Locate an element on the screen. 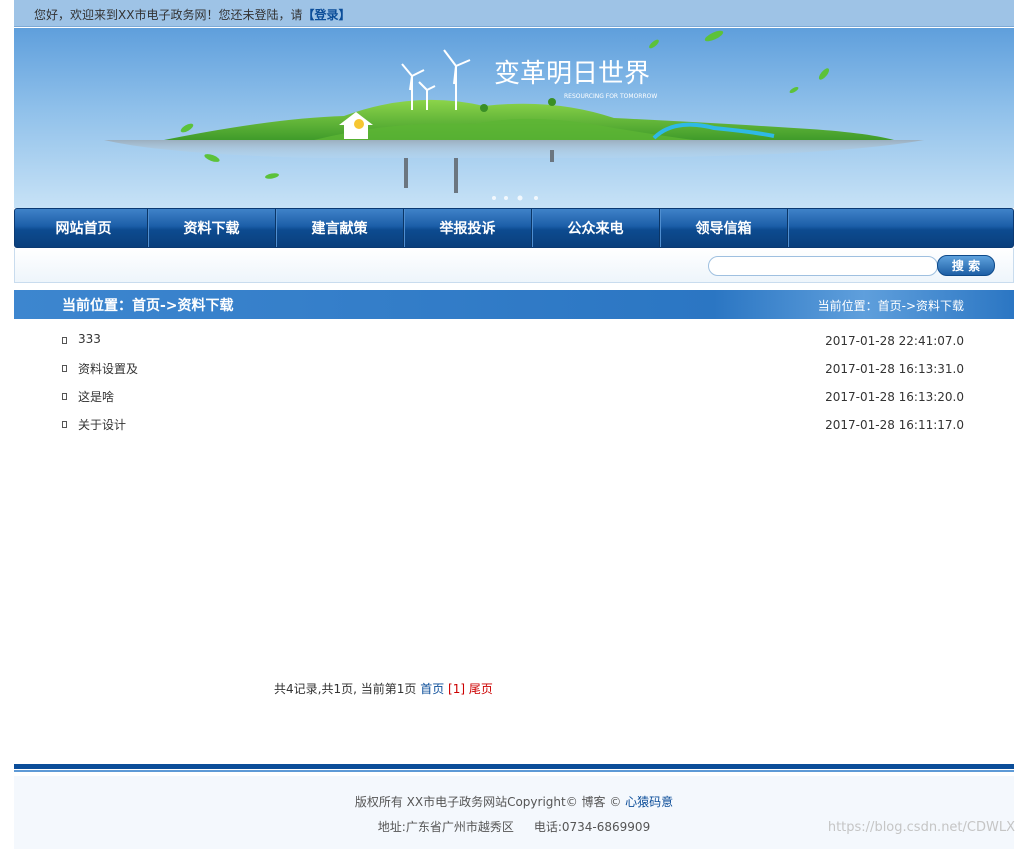 The height and width of the screenshot is (849, 1027). greeting-text: 您好，欢迎来到XX市电子政务网！您还未登陆，请【登录】 is located at coordinates (192, 14).